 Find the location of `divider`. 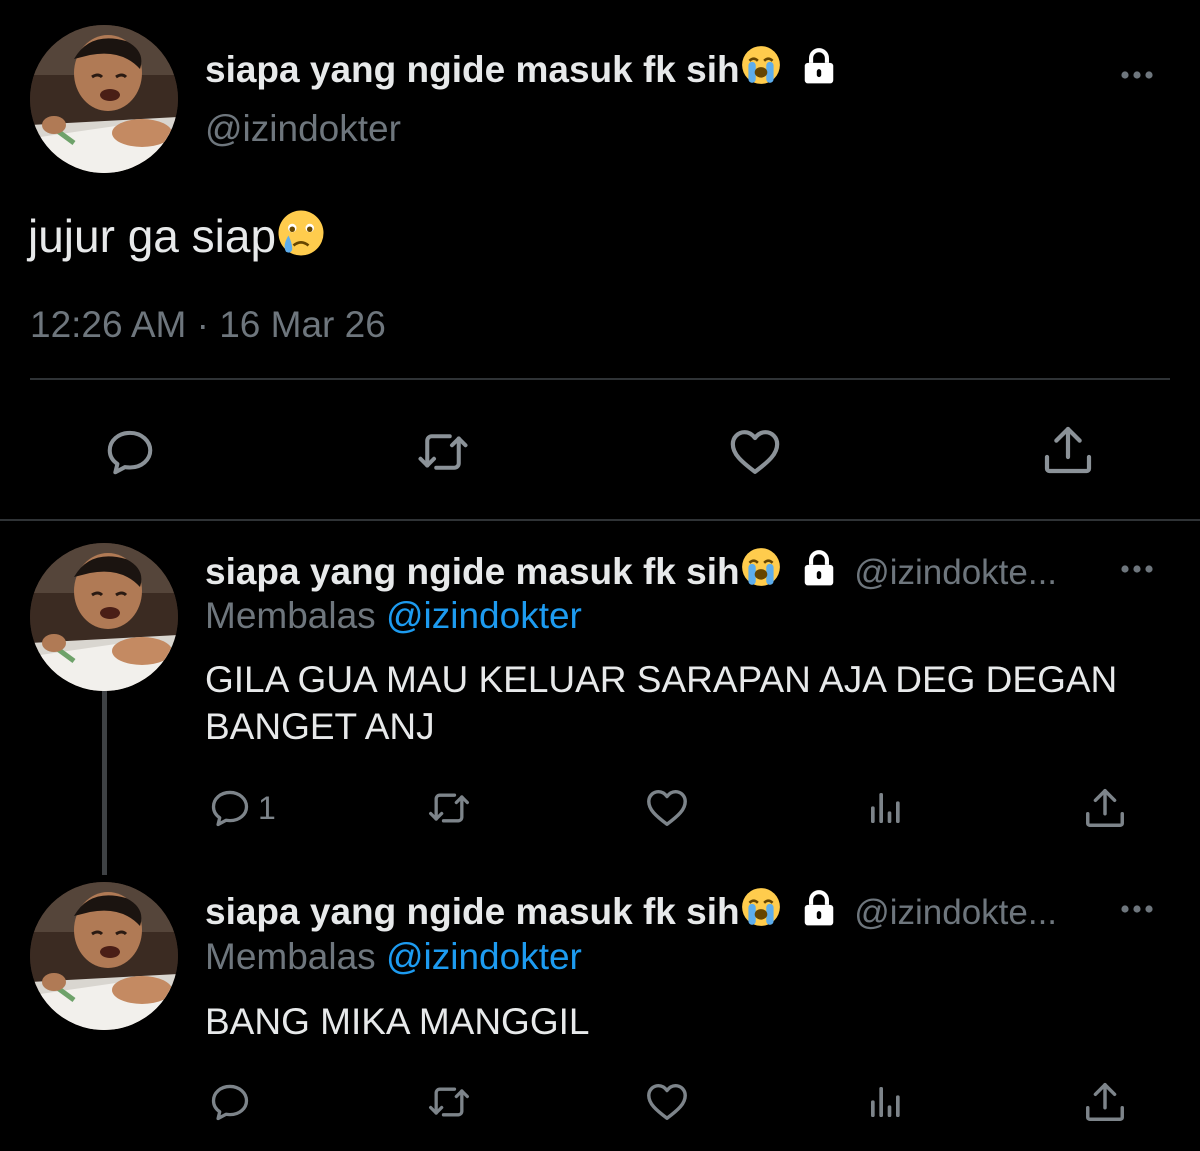

divider is located at coordinates (600, 379).